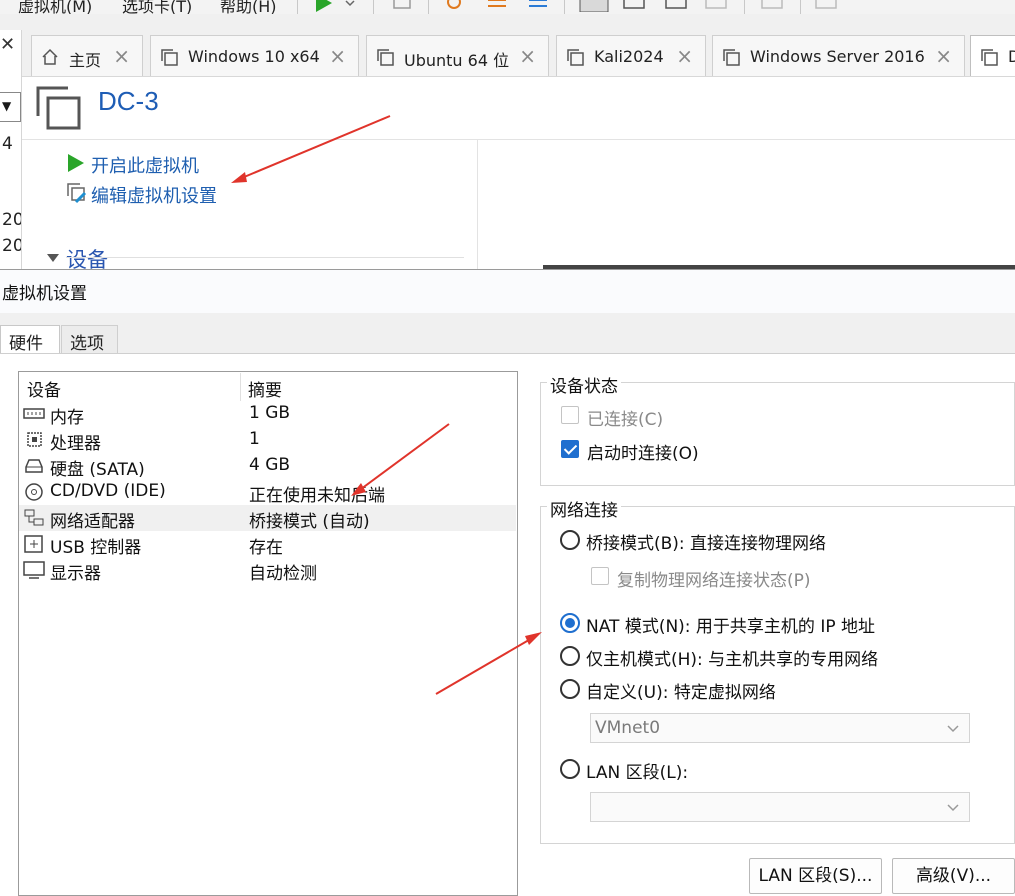  Describe the element at coordinates (714, 578) in the screenshot. I see `replicate-state-label: 复制物理网络连接状态(P)` at that location.